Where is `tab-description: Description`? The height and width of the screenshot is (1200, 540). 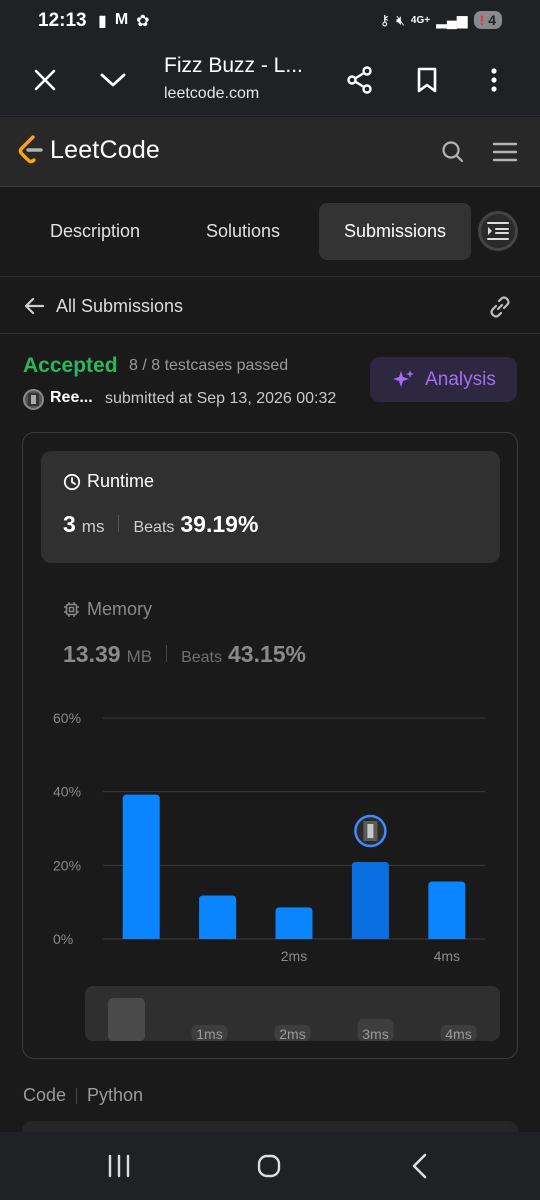 tab-description: Description is located at coordinates (95, 231).